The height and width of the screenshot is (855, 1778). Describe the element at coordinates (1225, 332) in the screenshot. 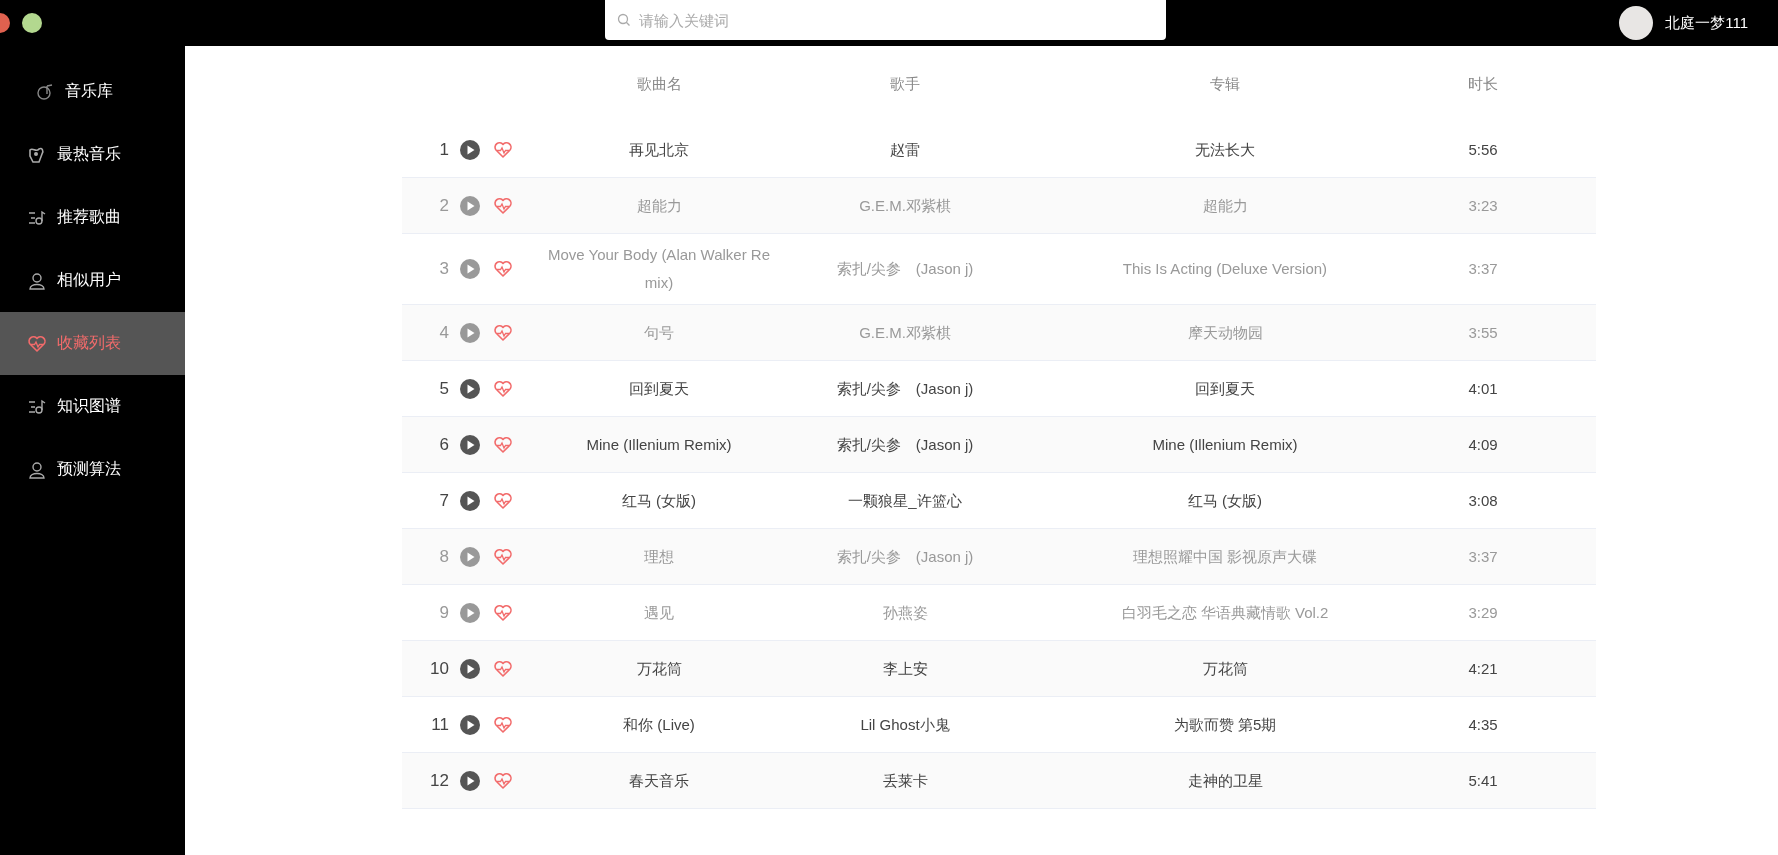

I see `album-name: 摩天动物园` at that location.